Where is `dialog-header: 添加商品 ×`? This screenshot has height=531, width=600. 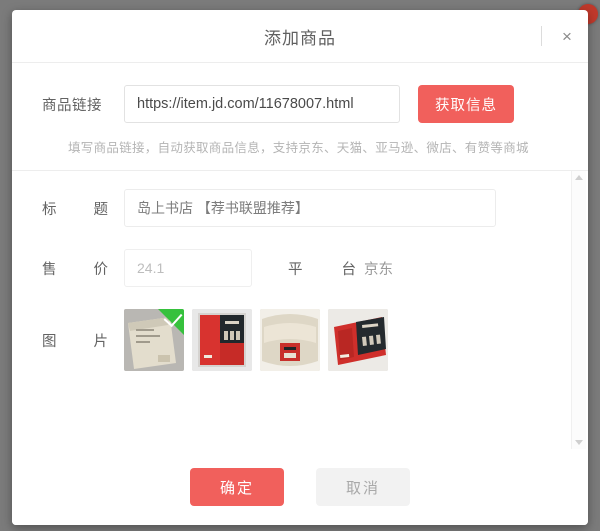
dialog-header: 添加商品 × is located at coordinates (300, 36).